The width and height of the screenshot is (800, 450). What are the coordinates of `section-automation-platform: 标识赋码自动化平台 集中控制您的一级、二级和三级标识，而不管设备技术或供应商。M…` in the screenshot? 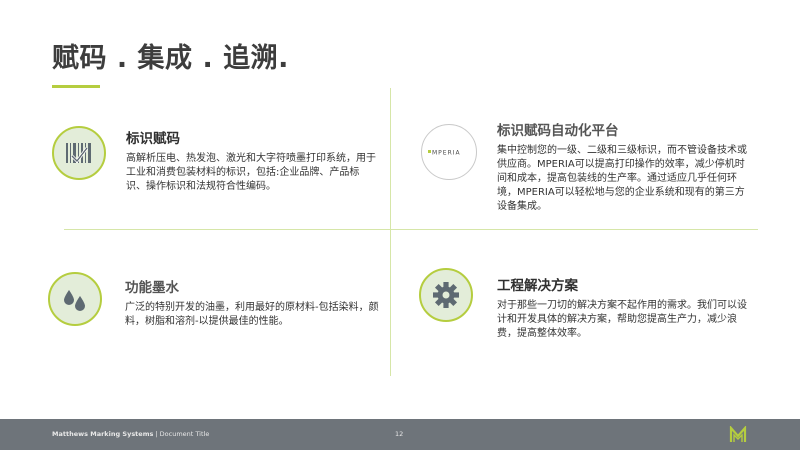 It's located at (625, 166).